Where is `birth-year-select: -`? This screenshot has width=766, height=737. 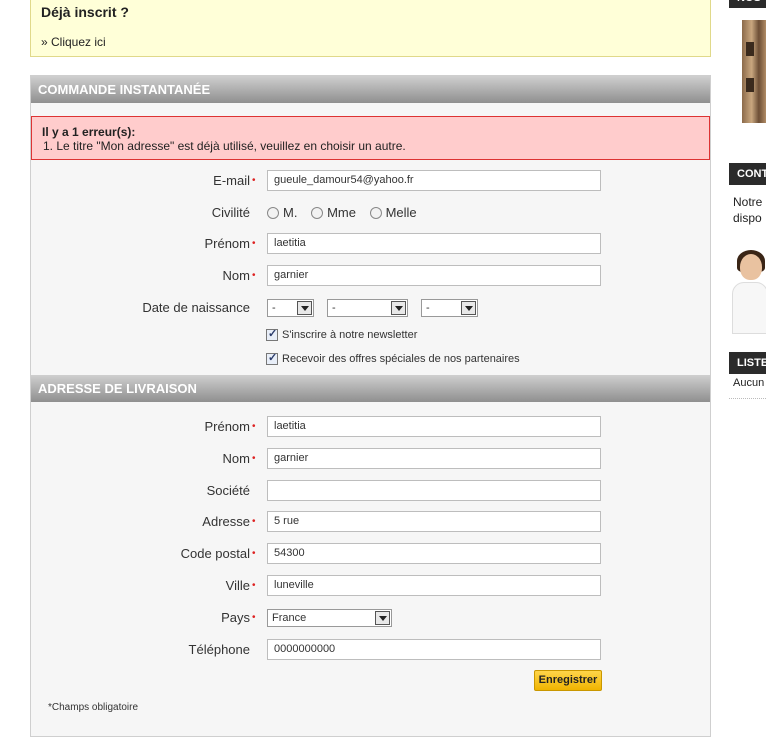
birth-year-select: - is located at coordinates (449, 308).